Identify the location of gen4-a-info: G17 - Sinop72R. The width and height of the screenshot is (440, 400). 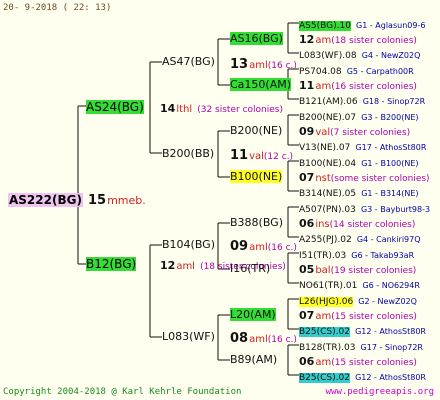
(391, 347).